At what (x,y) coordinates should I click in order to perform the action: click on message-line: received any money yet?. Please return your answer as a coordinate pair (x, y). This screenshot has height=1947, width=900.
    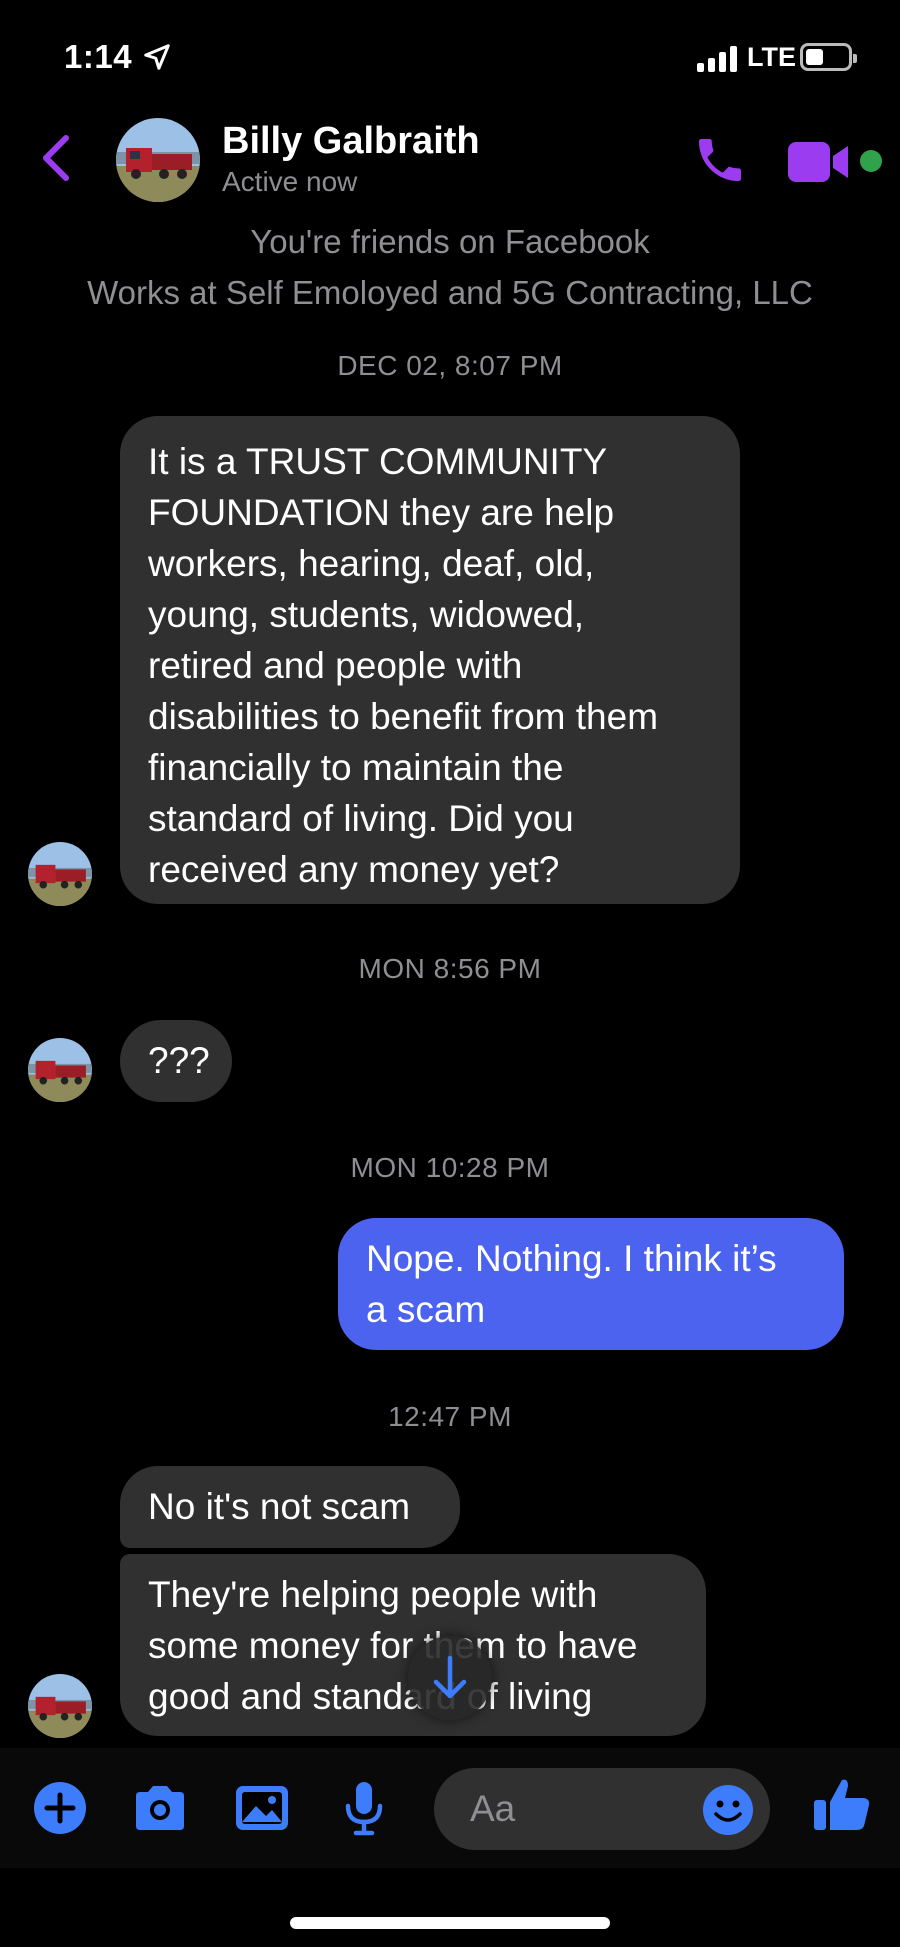
    Looking at the image, I should click on (354, 869).